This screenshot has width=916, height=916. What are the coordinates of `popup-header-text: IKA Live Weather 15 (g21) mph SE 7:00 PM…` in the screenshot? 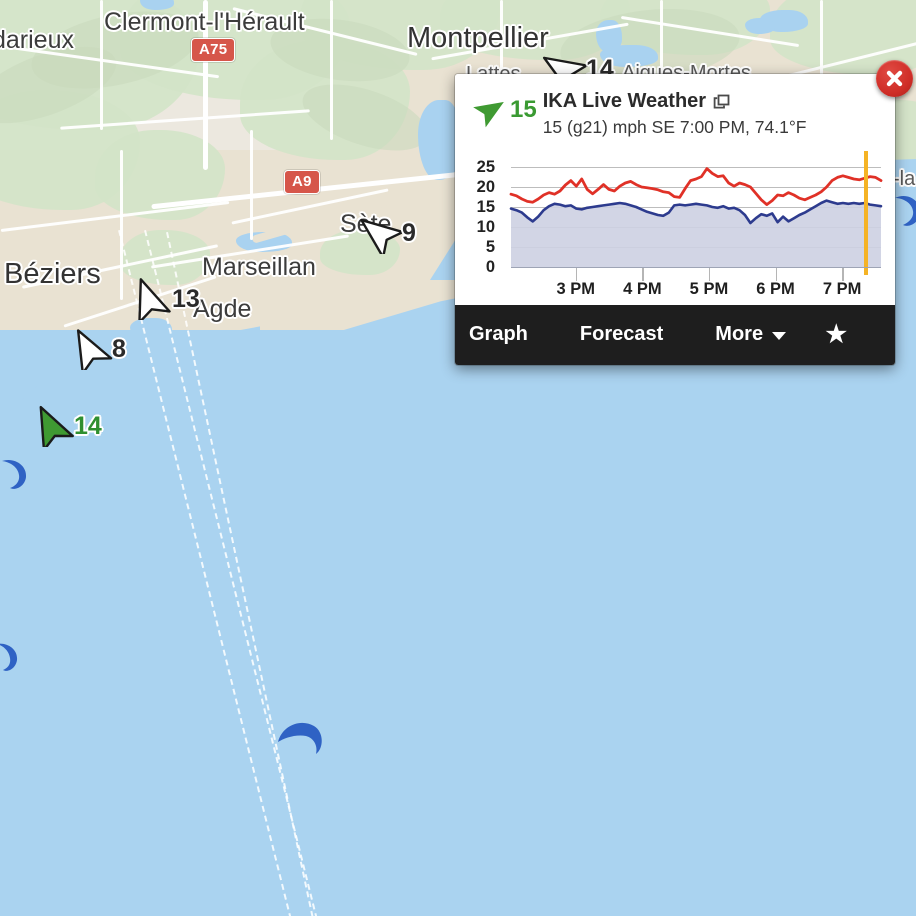 It's located at (712, 114).